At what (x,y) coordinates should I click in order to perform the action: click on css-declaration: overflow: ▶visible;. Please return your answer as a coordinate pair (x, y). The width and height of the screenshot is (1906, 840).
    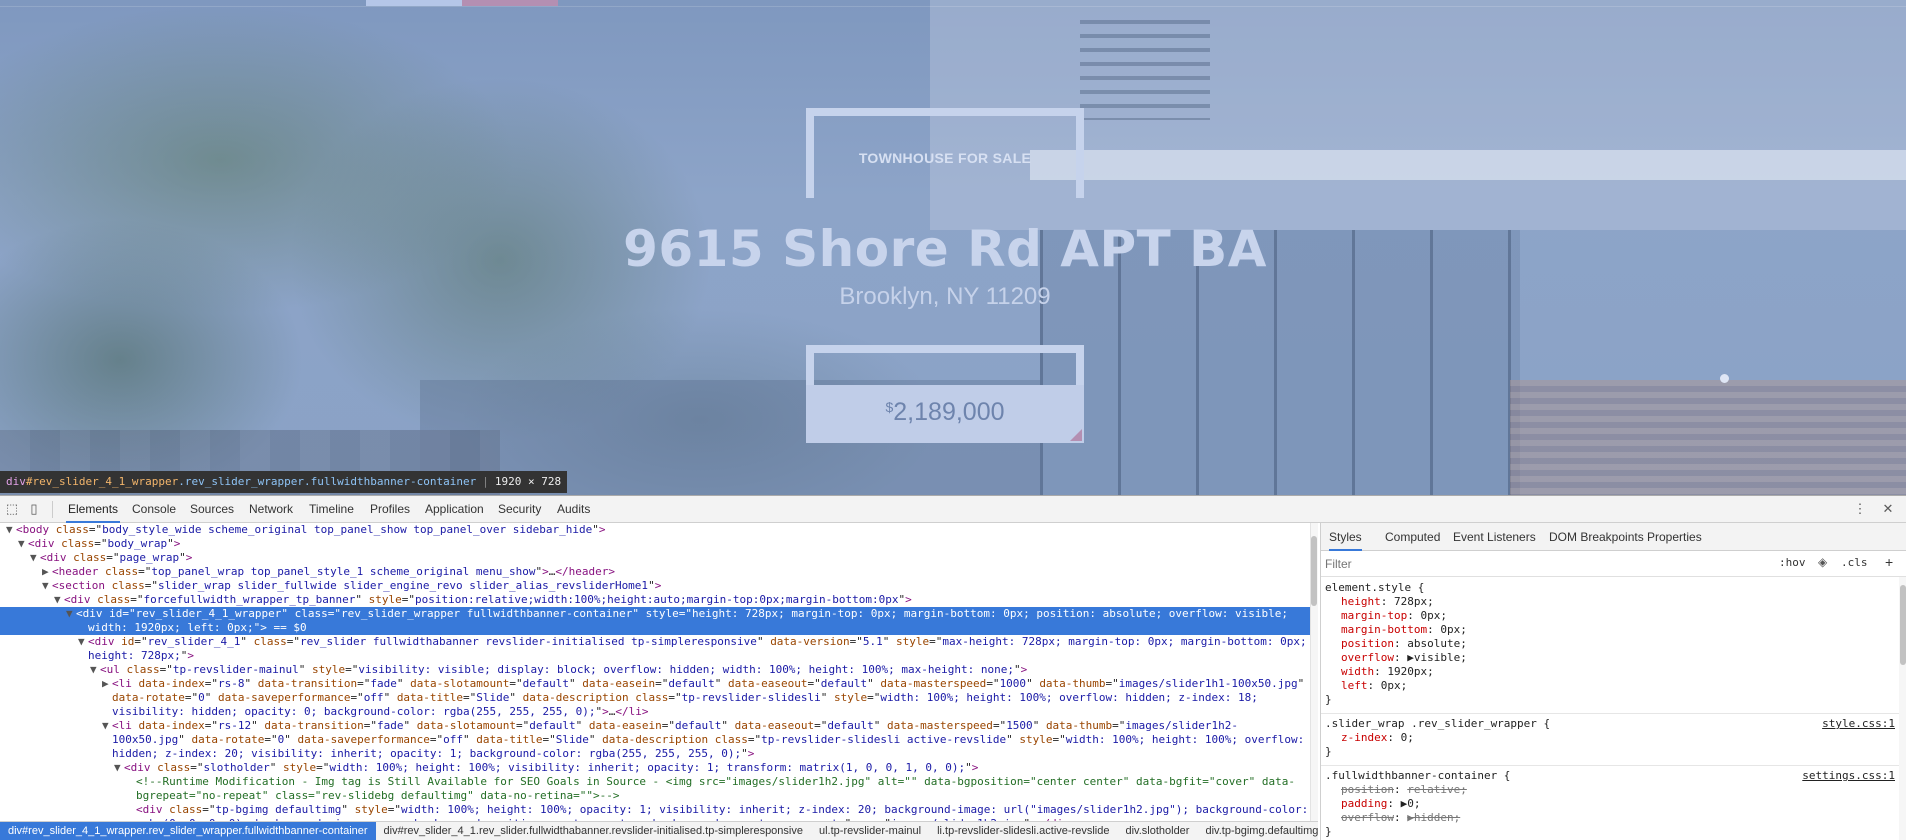
    Looking at the image, I should click on (1610, 658).